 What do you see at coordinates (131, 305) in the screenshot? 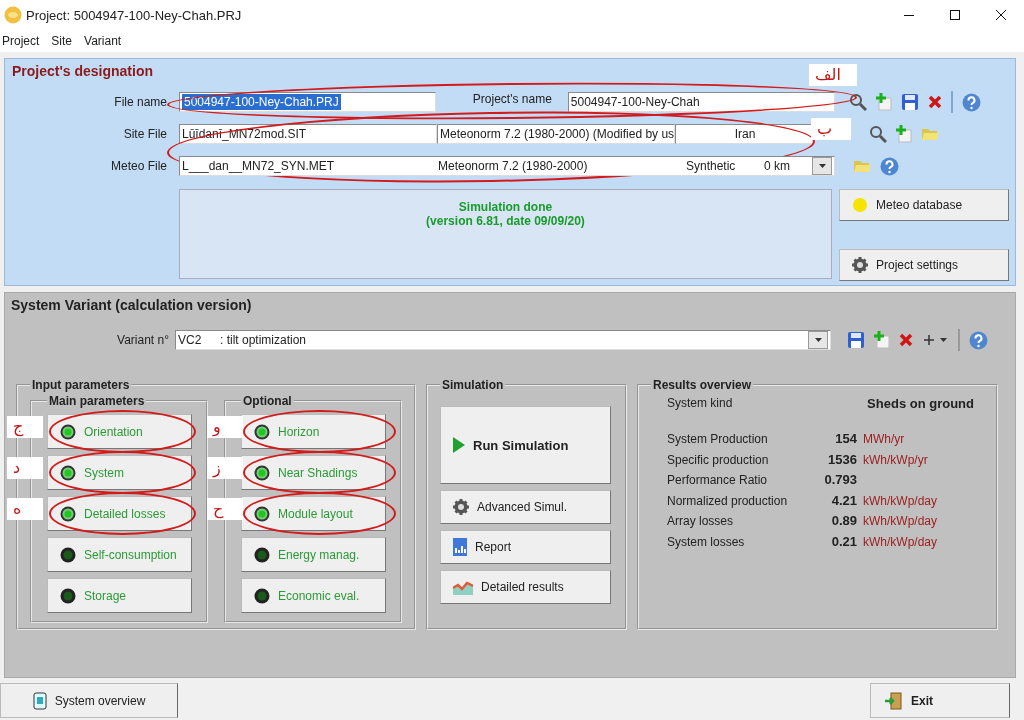
I see `panel-title: System Variant (calculation version)` at bounding box center [131, 305].